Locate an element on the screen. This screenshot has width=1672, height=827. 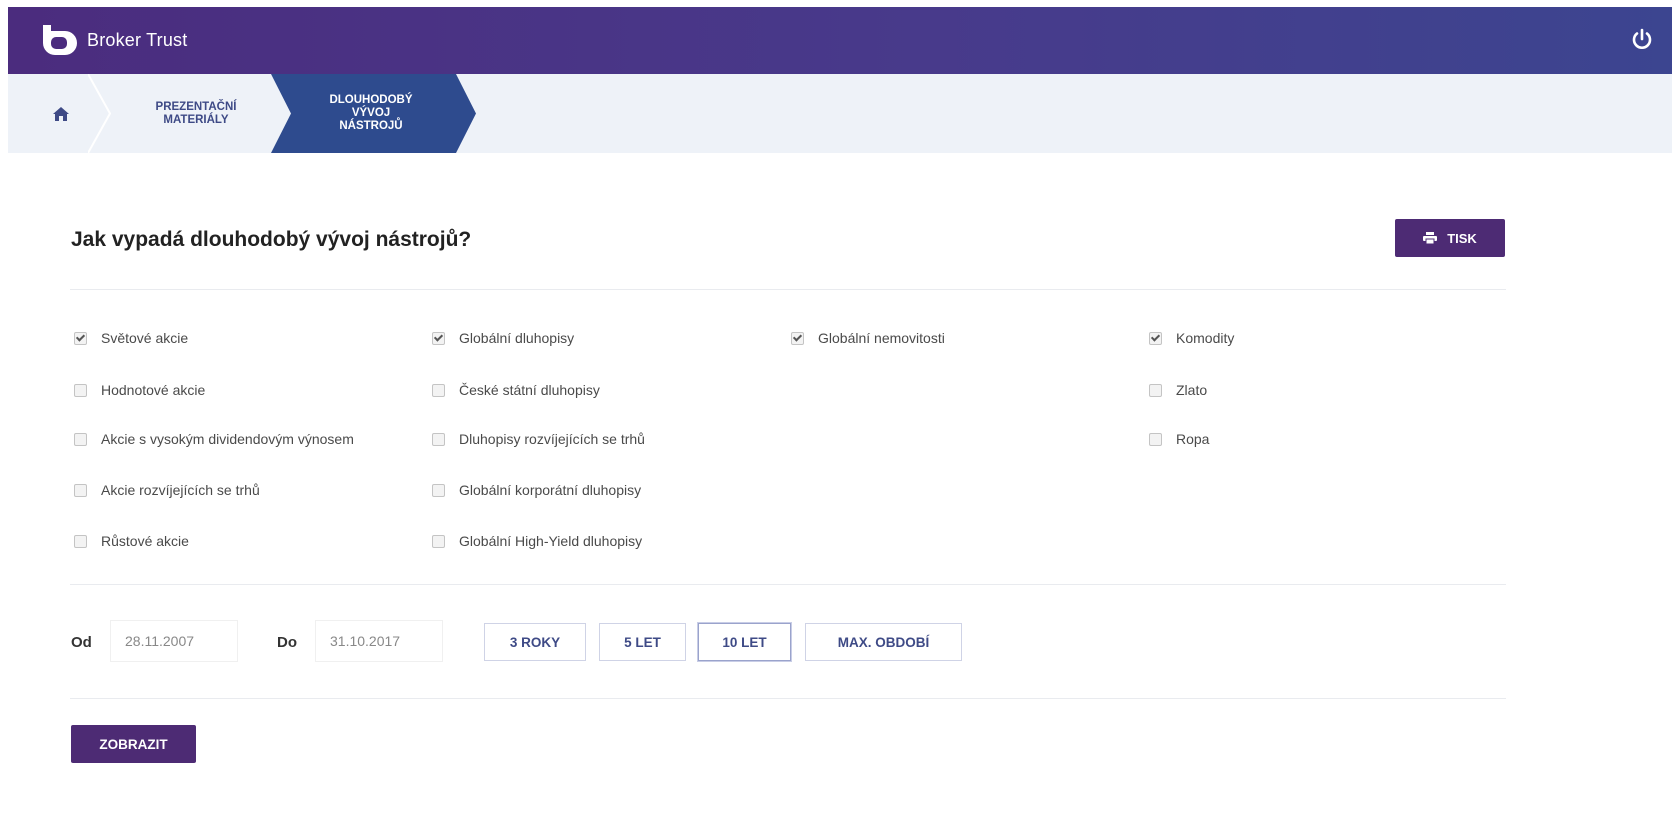
range-3-years-button: 3 ROKY is located at coordinates (535, 642).